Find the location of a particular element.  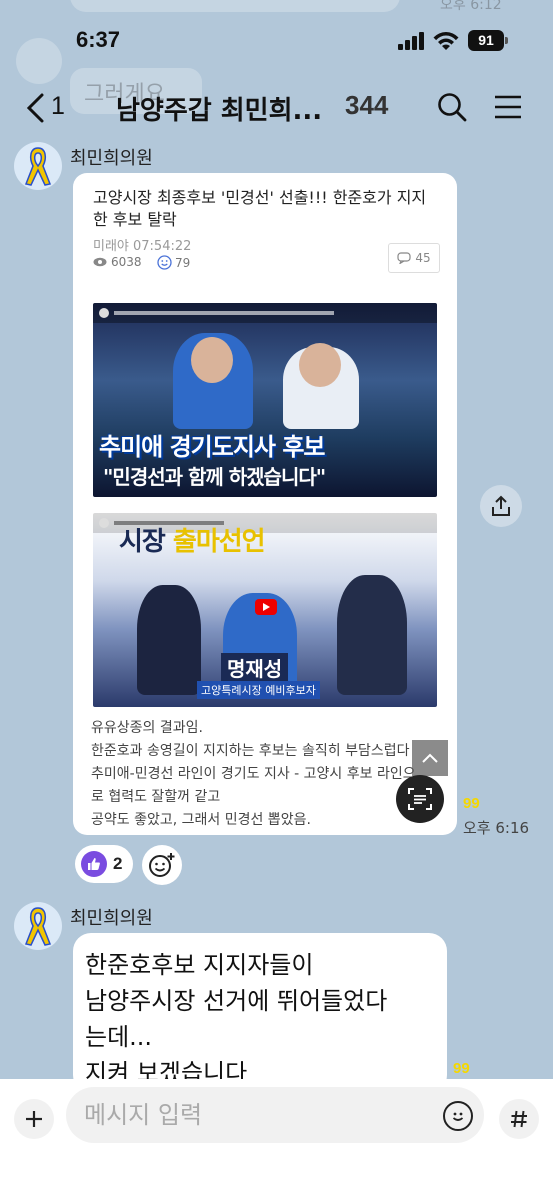

message-input is located at coordinates (275, 1115).